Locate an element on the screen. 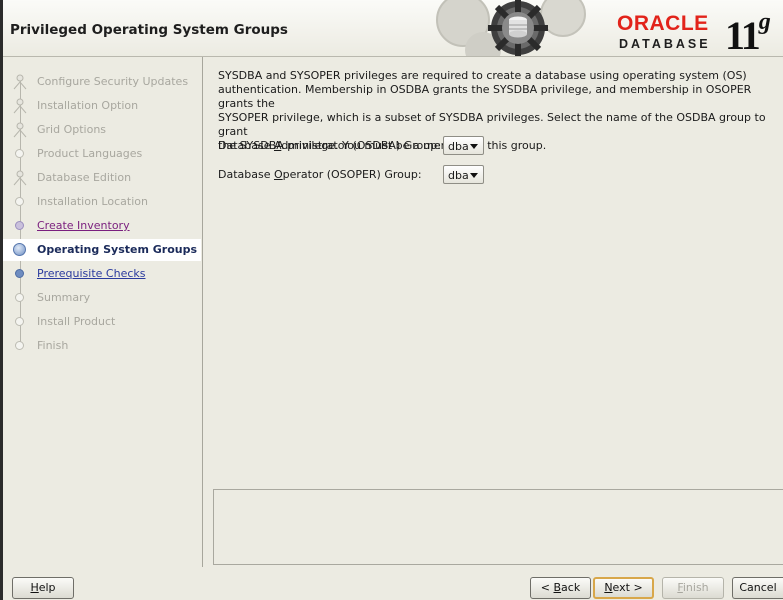 Image resolution: width=783 pixels, height=600 pixels. gears-graphic-icon is located at coordinates (511, 28).